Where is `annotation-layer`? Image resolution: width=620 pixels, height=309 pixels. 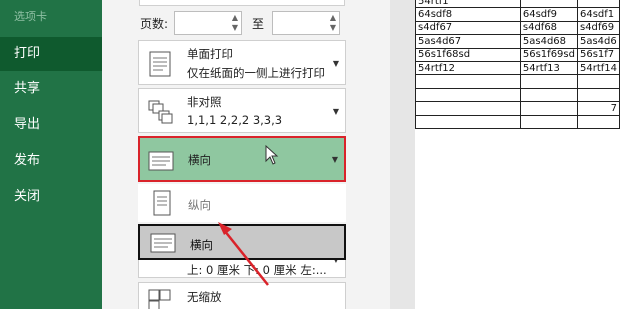
annotation-layer is located at coordinates (248, 215).